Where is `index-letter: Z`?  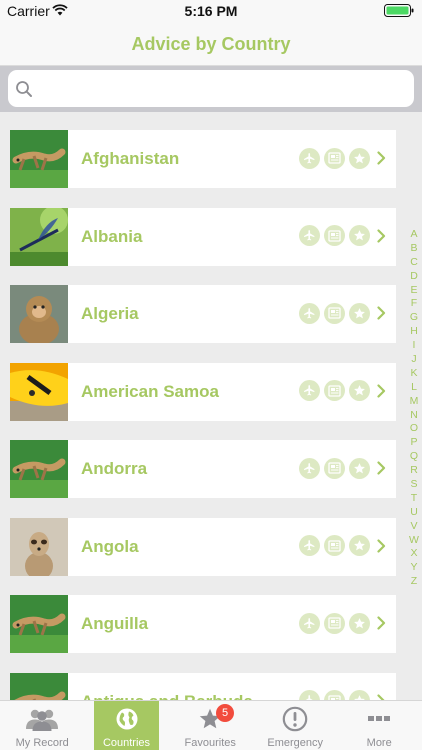
index-letter: Z is located at coordinates (413, 582).